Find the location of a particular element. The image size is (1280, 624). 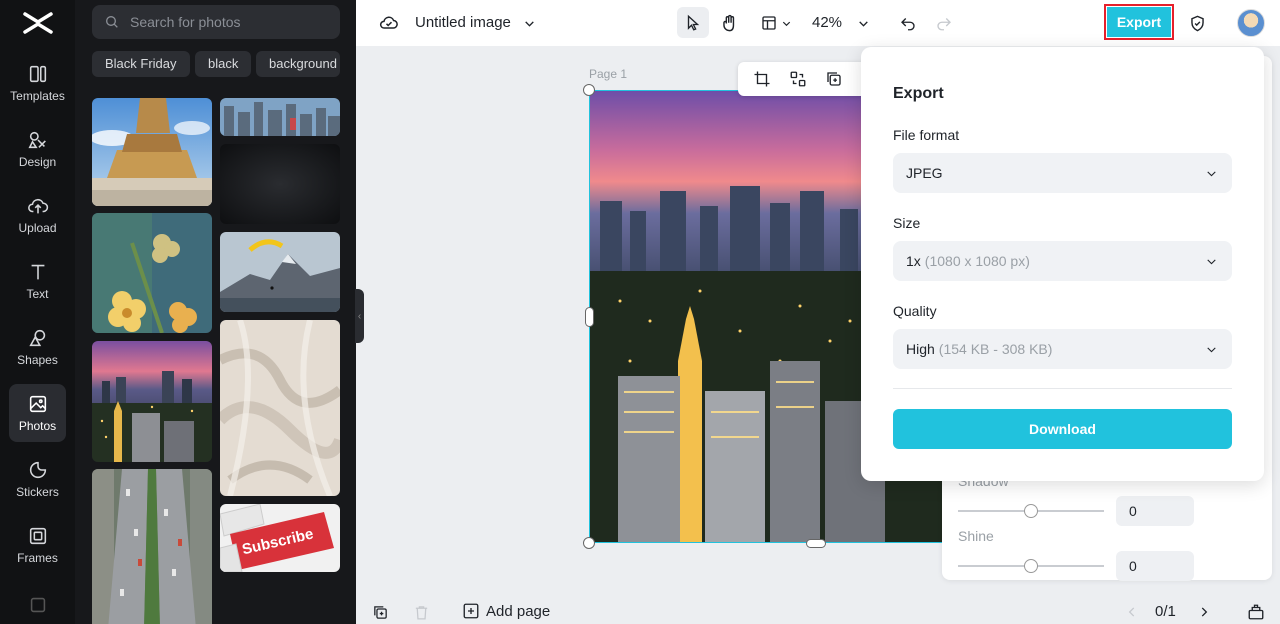

templates-icon is located at coordinates (37, 74).